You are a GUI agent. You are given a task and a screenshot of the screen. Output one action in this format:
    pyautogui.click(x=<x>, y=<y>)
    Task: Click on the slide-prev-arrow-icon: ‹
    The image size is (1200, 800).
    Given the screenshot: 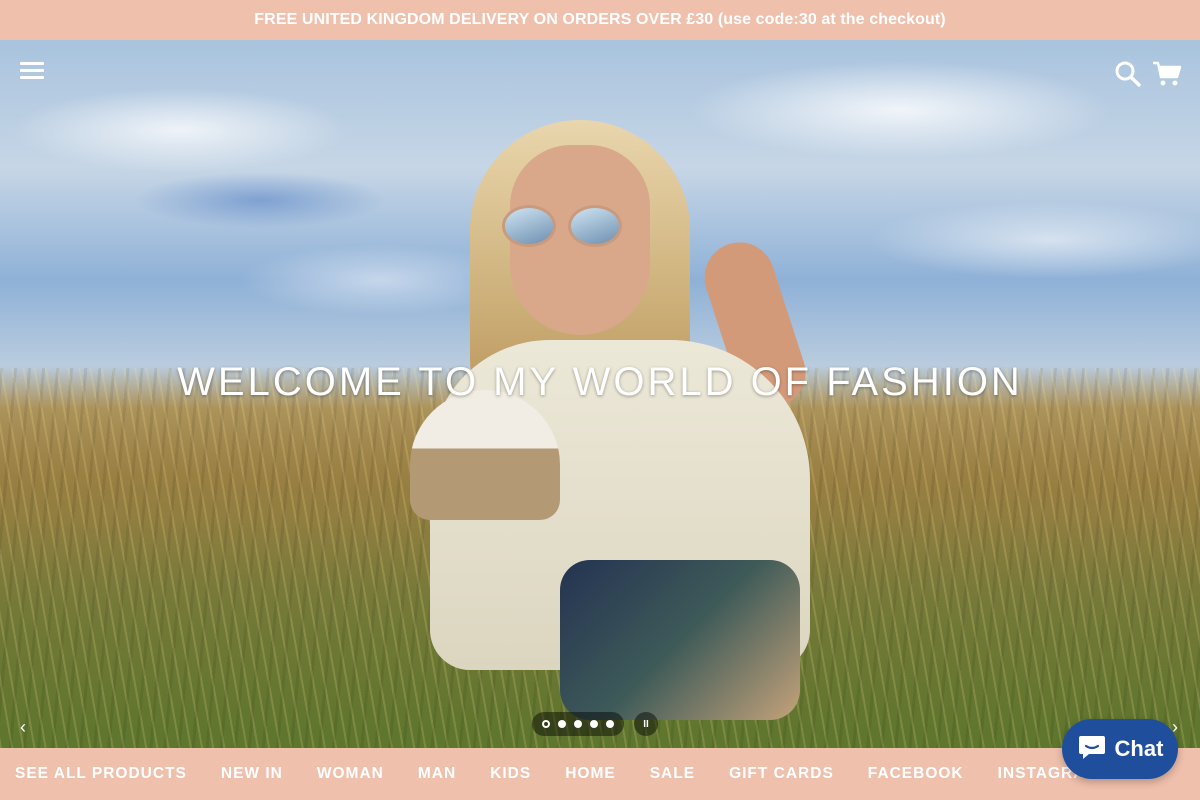 What is the action you would take?
    pyautogui.click(x=23, y=727)
    